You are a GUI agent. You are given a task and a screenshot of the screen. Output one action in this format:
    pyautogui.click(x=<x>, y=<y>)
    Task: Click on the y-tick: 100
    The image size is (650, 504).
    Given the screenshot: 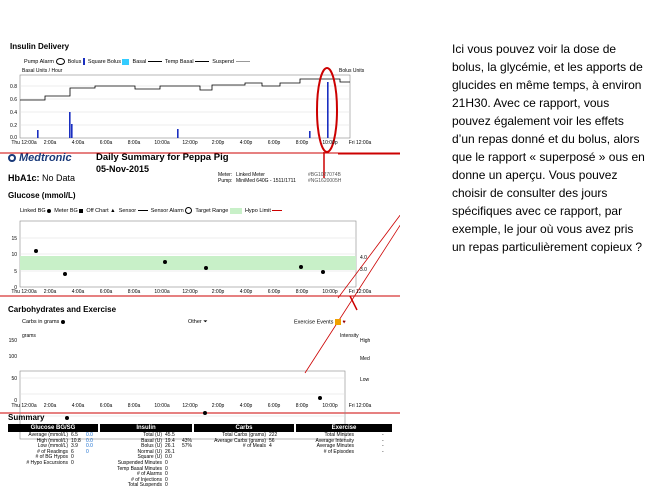 What is the action you would take?
    pyautogui.click(x=12, y=357)
    